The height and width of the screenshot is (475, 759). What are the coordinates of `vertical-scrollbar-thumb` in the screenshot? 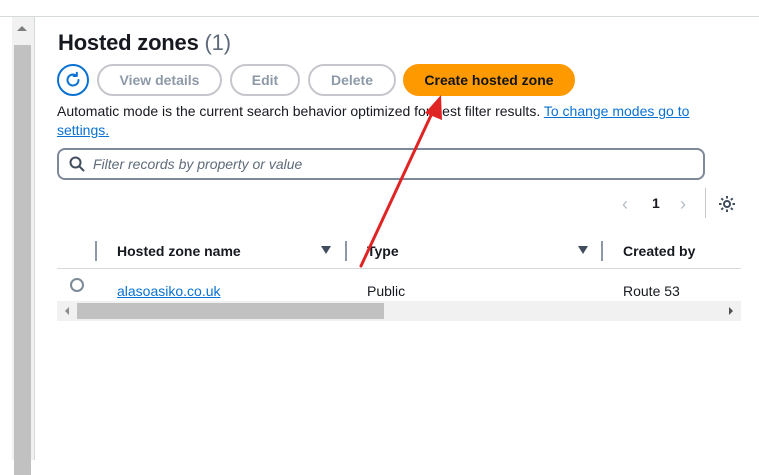 It's located at (22, 260).